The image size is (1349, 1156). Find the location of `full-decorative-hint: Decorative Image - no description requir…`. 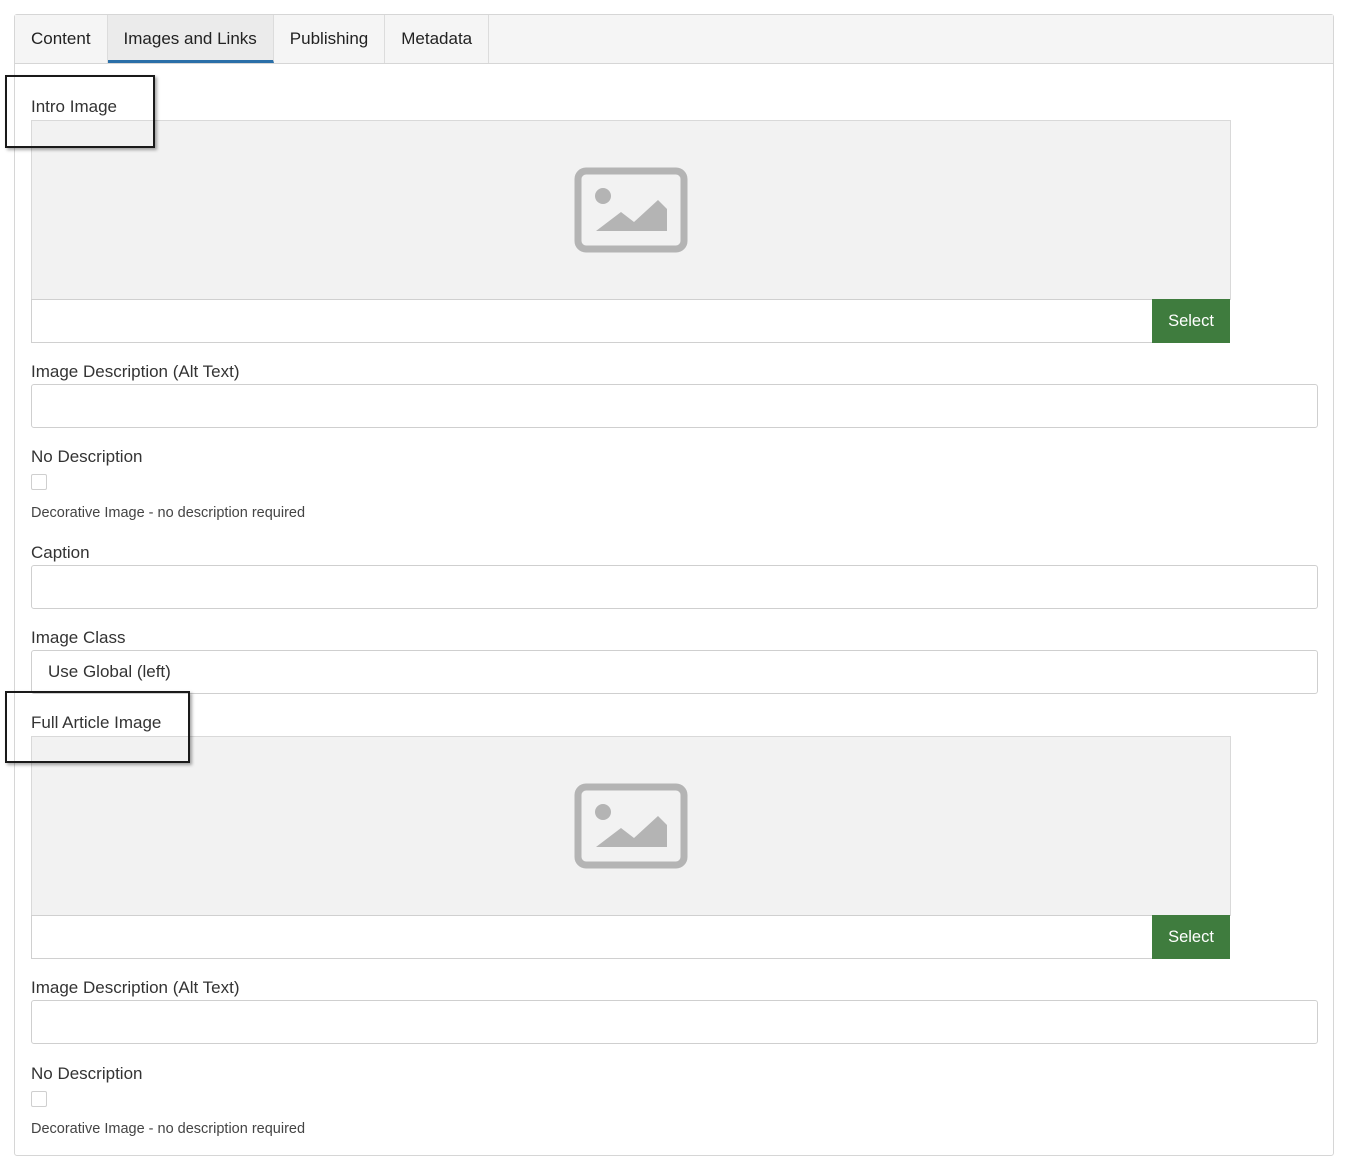

full-decorative-hint: Decorative Image - no description requir… is located at coordinates (168, 1129).